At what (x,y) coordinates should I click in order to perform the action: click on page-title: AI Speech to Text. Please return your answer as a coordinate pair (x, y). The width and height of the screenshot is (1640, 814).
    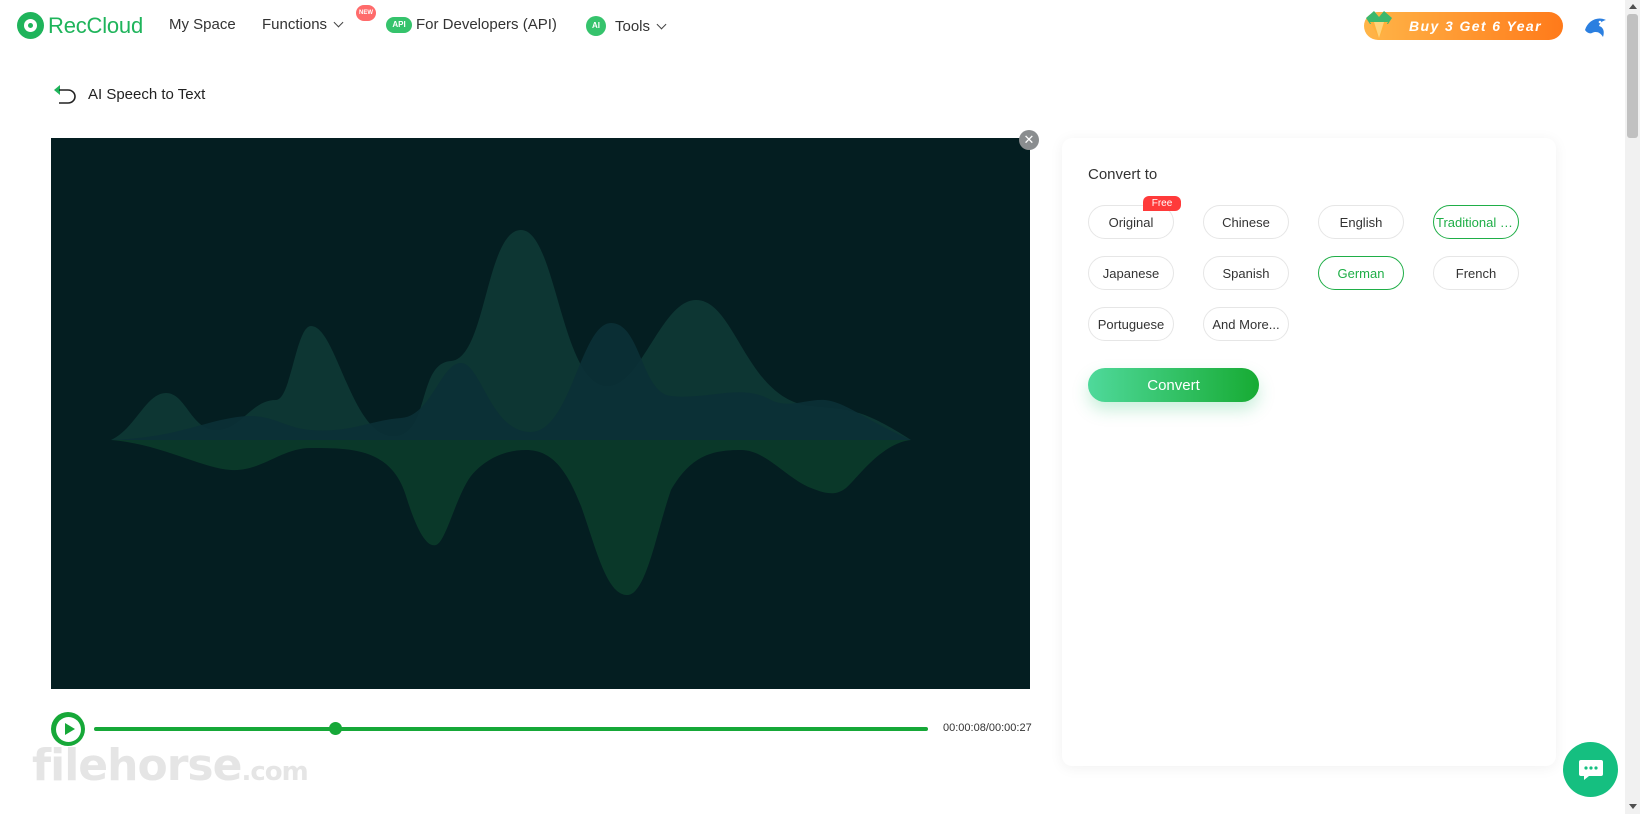
    Looking at the image, I should click on (147, 94).